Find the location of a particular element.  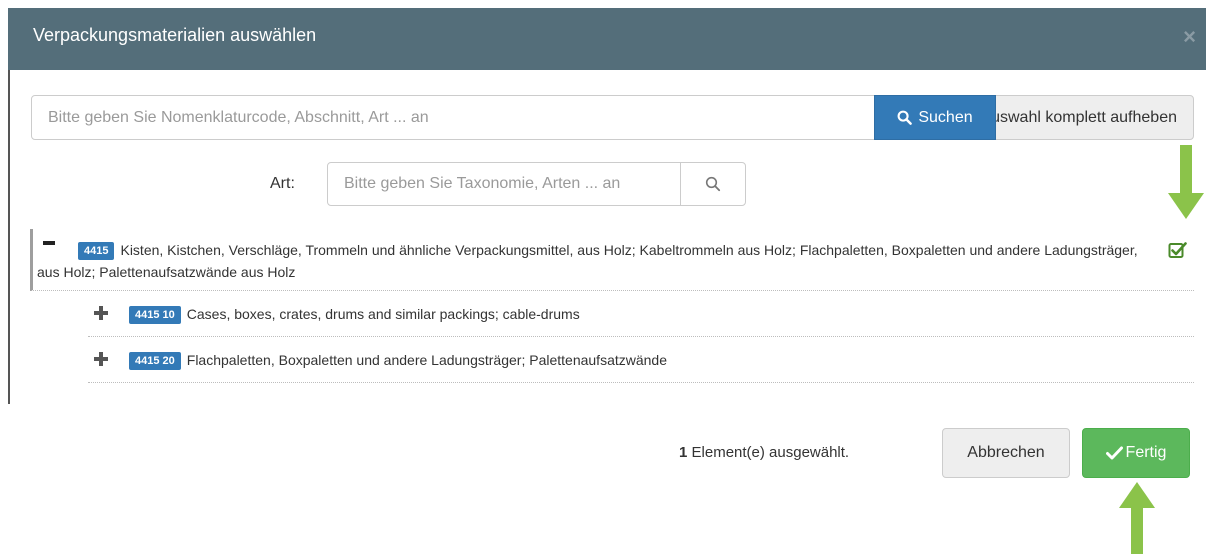

search-button-label: Suchen is located at coordinates (945, 117).